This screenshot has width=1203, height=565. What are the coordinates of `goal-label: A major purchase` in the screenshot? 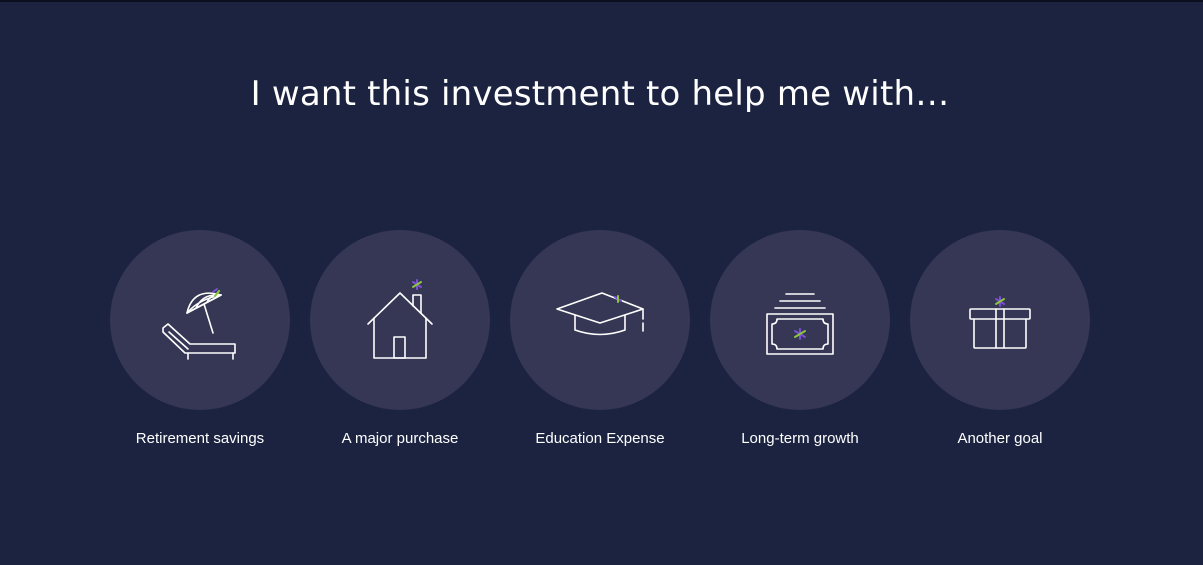 It's located at (400, 438).